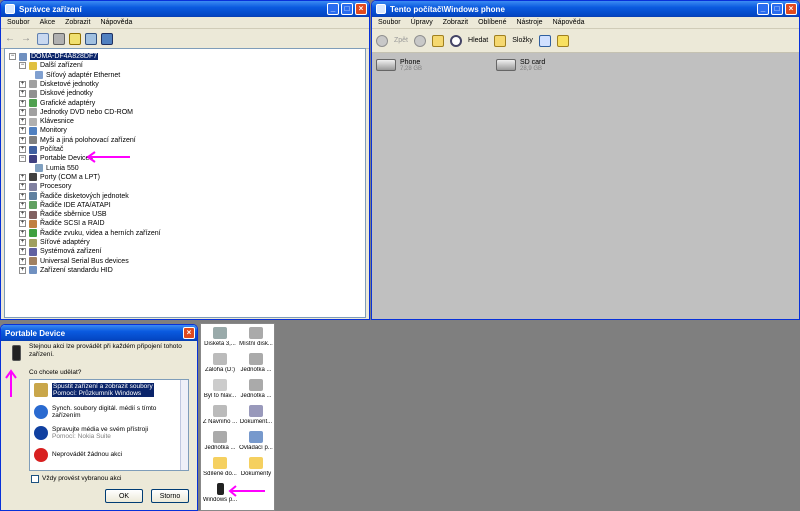 This screenshot has width=800, height=511. I want to click on update-driver-icon, so click(107, 38).